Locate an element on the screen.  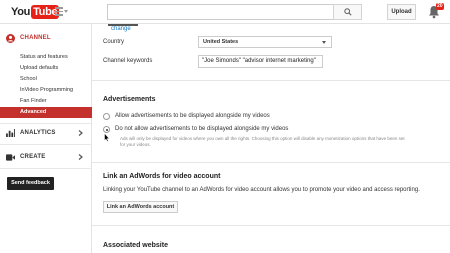
sidebar-item-advanced: Advanced is located at coordinates (46, 112).